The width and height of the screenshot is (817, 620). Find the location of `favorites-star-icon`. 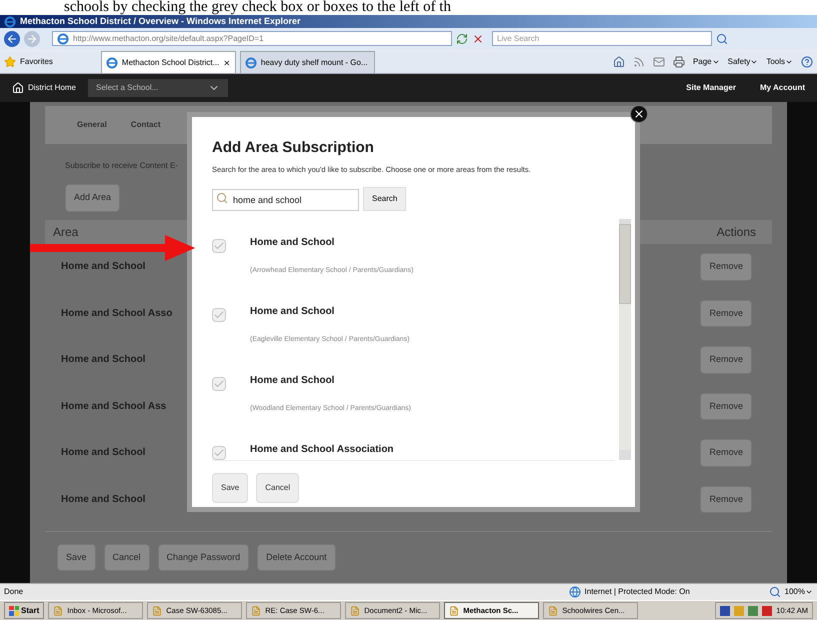

favorites-star-icon is located at coordinates (10, 62).